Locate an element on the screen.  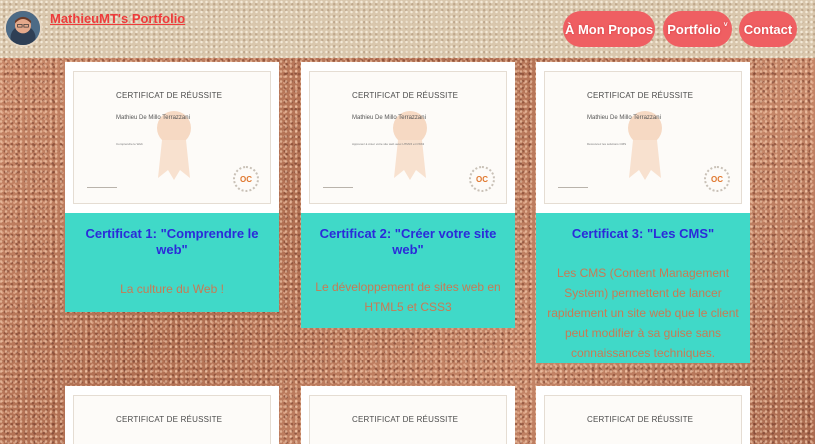
nav-portfolio-button: Portfolio ˅ is located at coordinates (697, 29).